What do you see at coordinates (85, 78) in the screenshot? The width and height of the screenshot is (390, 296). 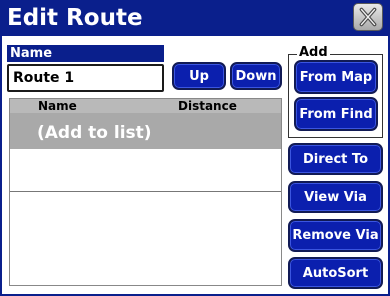 I see `route-name-input: Route 1` at bounding box center [85, 78].